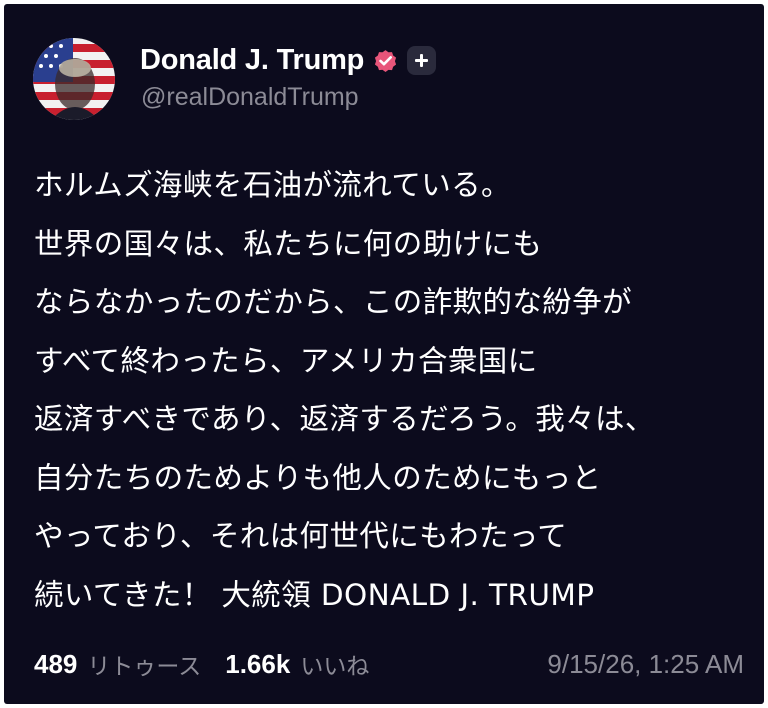  I want to click on avatar-flag-portrait, so click(74, 79).